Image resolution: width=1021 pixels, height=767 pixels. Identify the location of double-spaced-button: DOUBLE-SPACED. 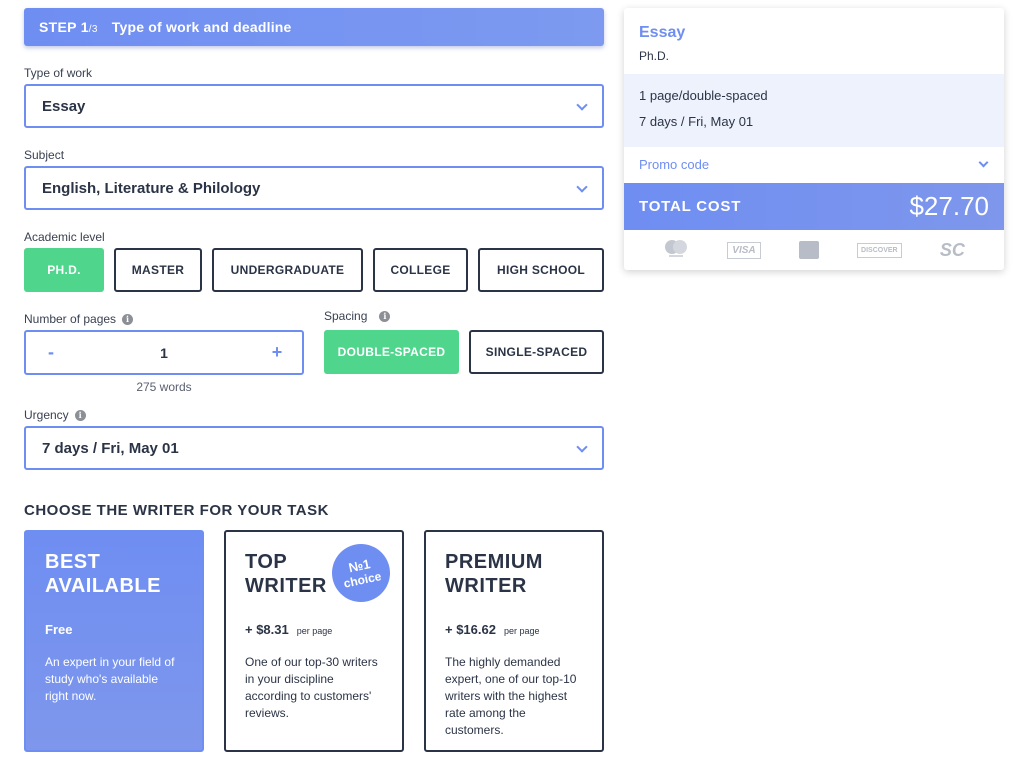
(391, 352).